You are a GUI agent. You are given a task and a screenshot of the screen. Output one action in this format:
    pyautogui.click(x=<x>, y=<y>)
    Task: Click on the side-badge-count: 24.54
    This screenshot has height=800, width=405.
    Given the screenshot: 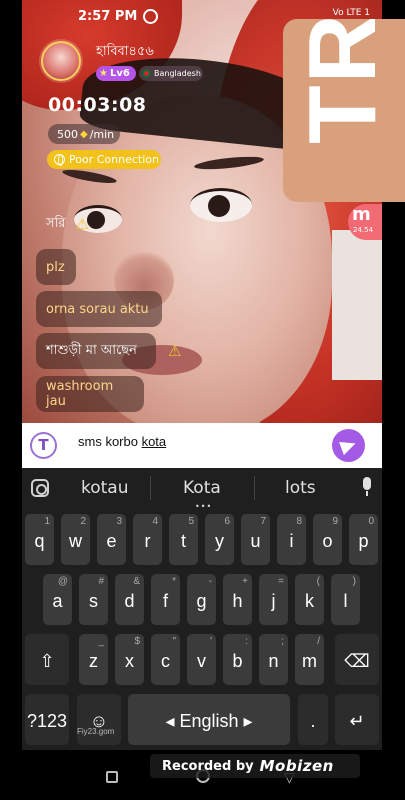 What is the action you would take?
    pyautogui.click(x=363, y=230)
    